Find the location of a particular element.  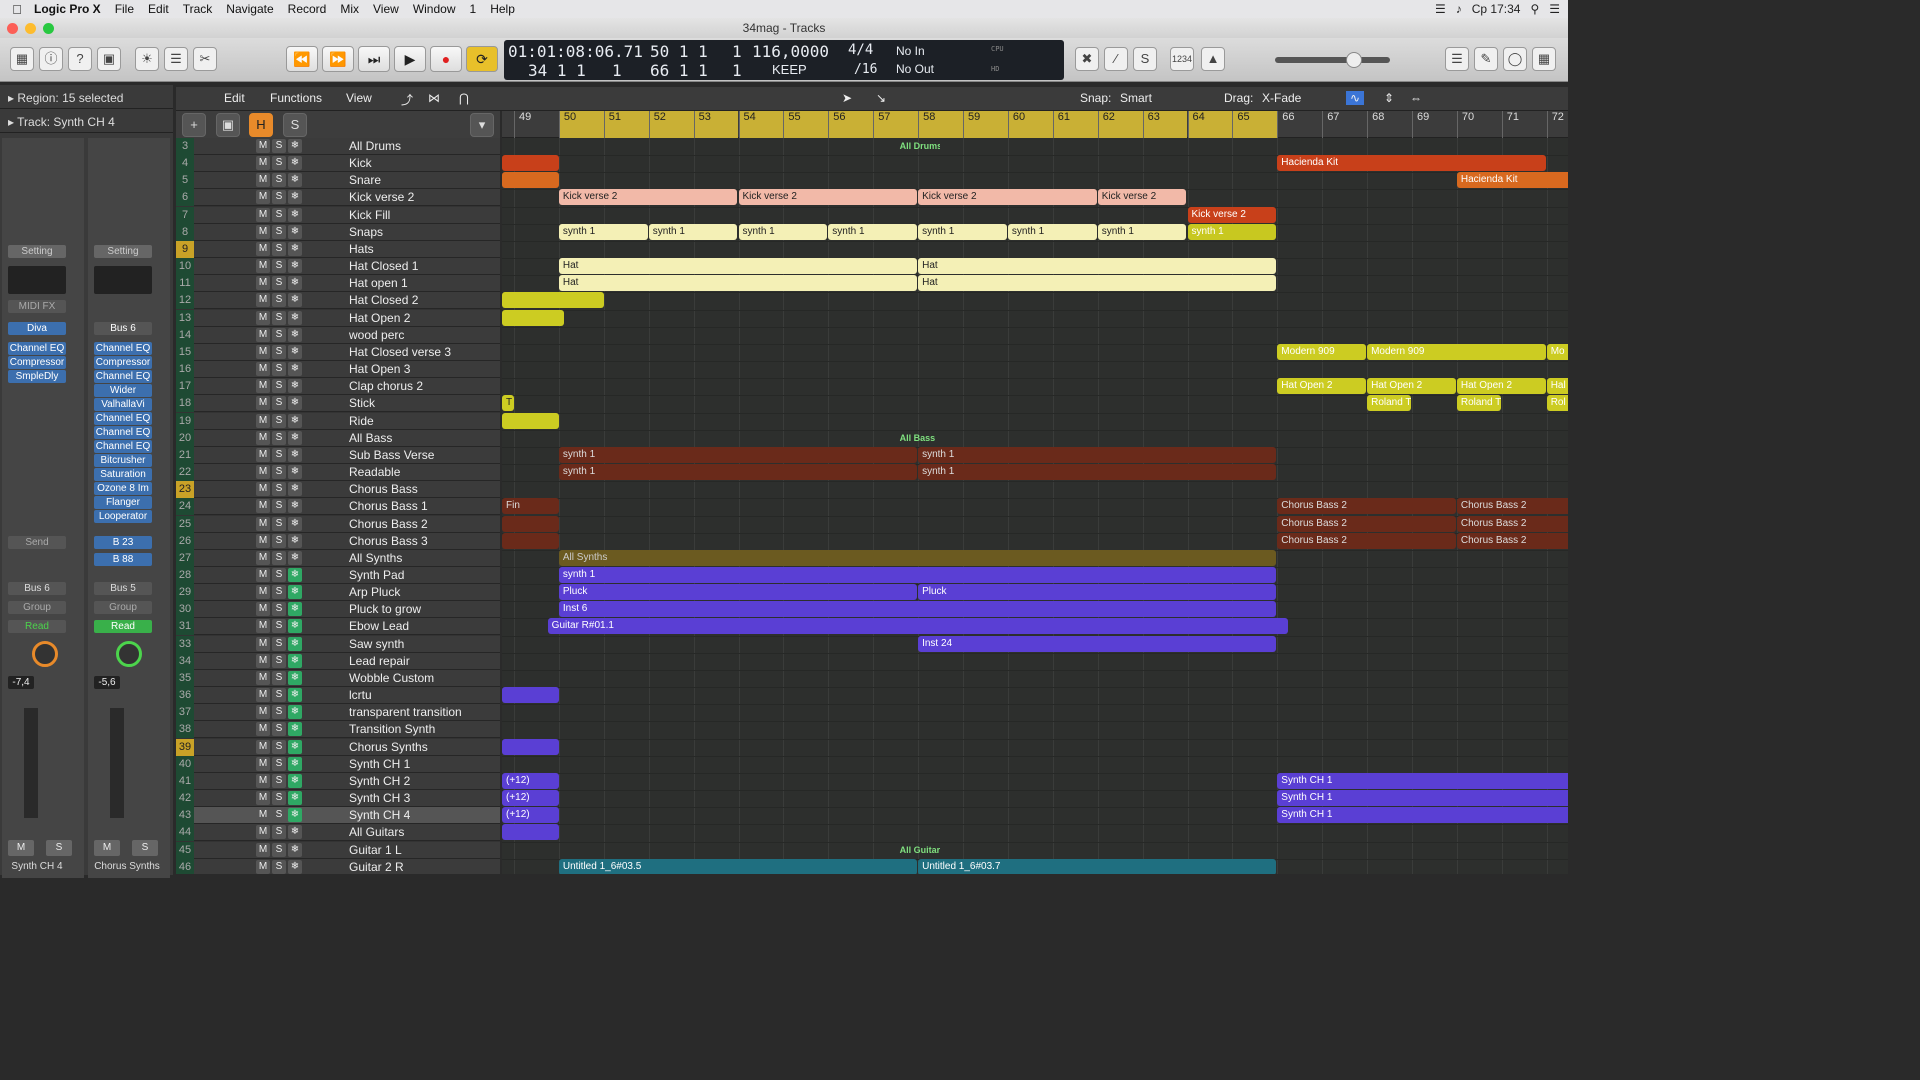

zoom-window-button is located at coordinates (48, 28).